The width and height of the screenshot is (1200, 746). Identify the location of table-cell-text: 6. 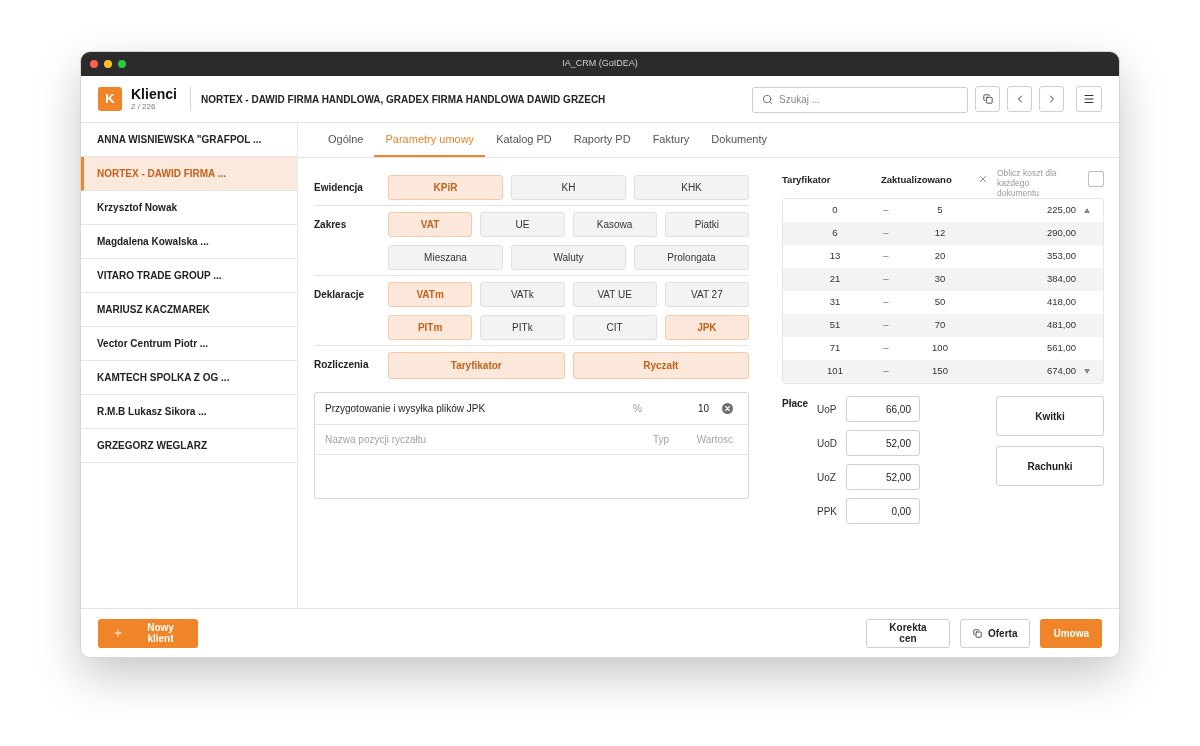
(835, 233).